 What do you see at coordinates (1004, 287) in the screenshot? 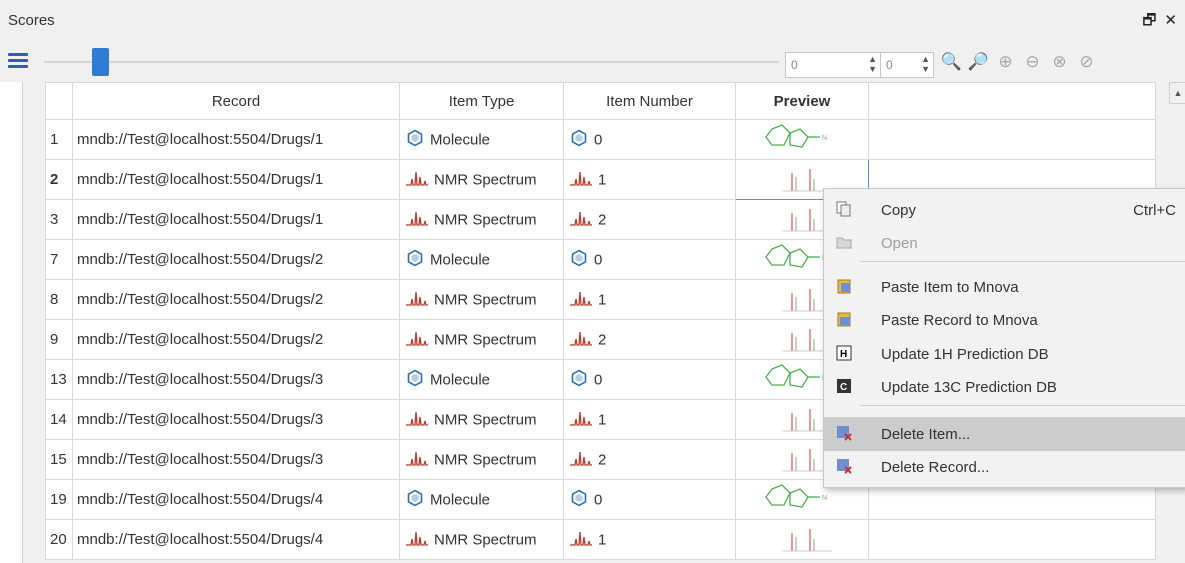
I see `menu-item-paste-item-to-mnova: Paste Item to Mnova` at bounding box center [1004, 287].